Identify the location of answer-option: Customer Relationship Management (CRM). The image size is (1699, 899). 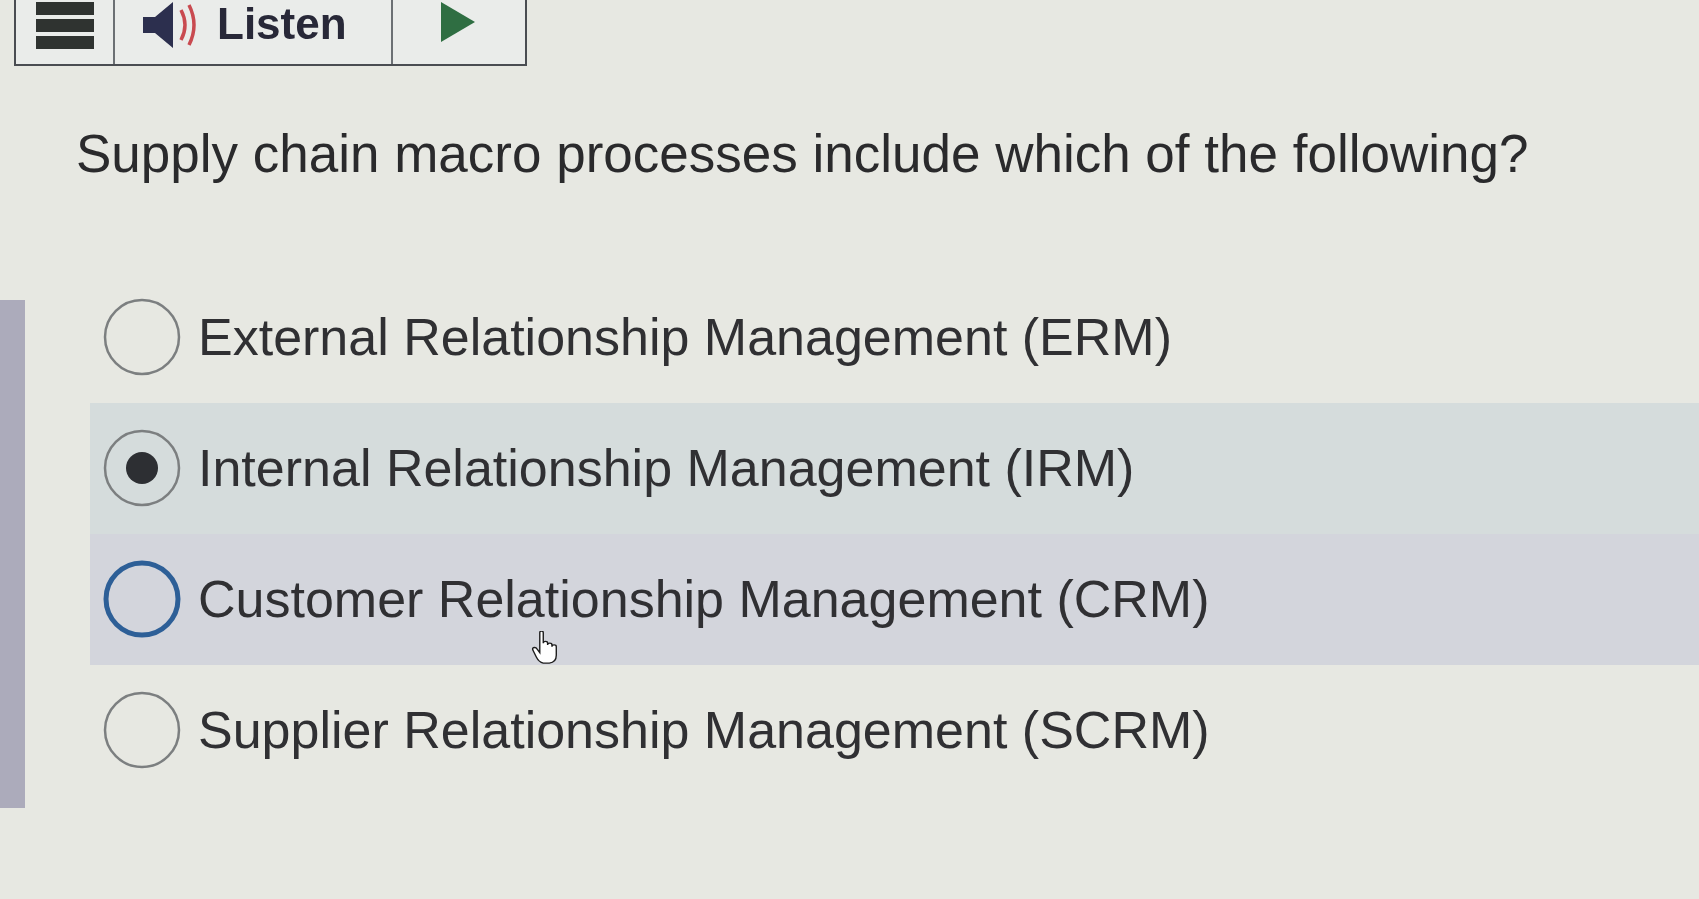
(894, 599).